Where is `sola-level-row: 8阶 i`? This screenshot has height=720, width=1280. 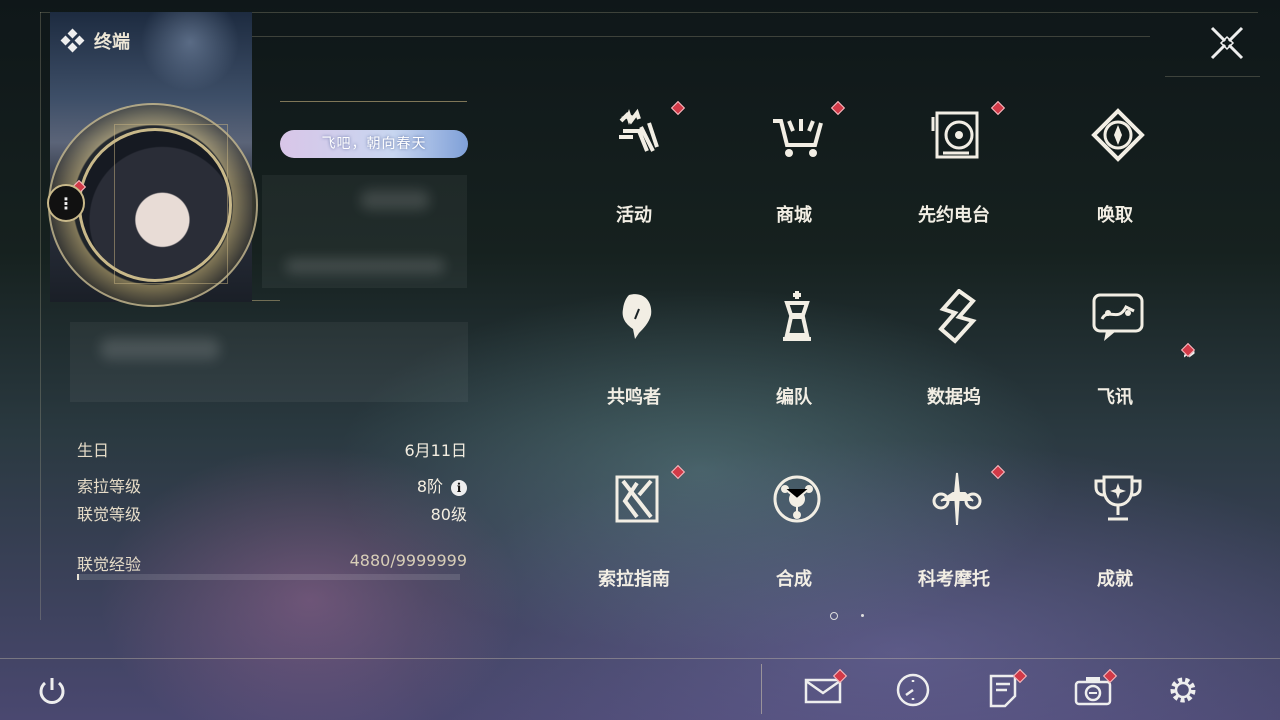 sola-level-row: 8阶 i is located at coordinates (442, 485).